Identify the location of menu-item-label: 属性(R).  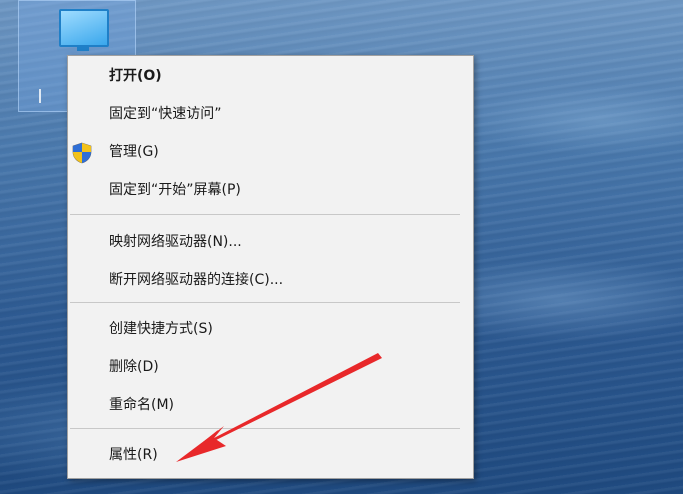
(133, 455).